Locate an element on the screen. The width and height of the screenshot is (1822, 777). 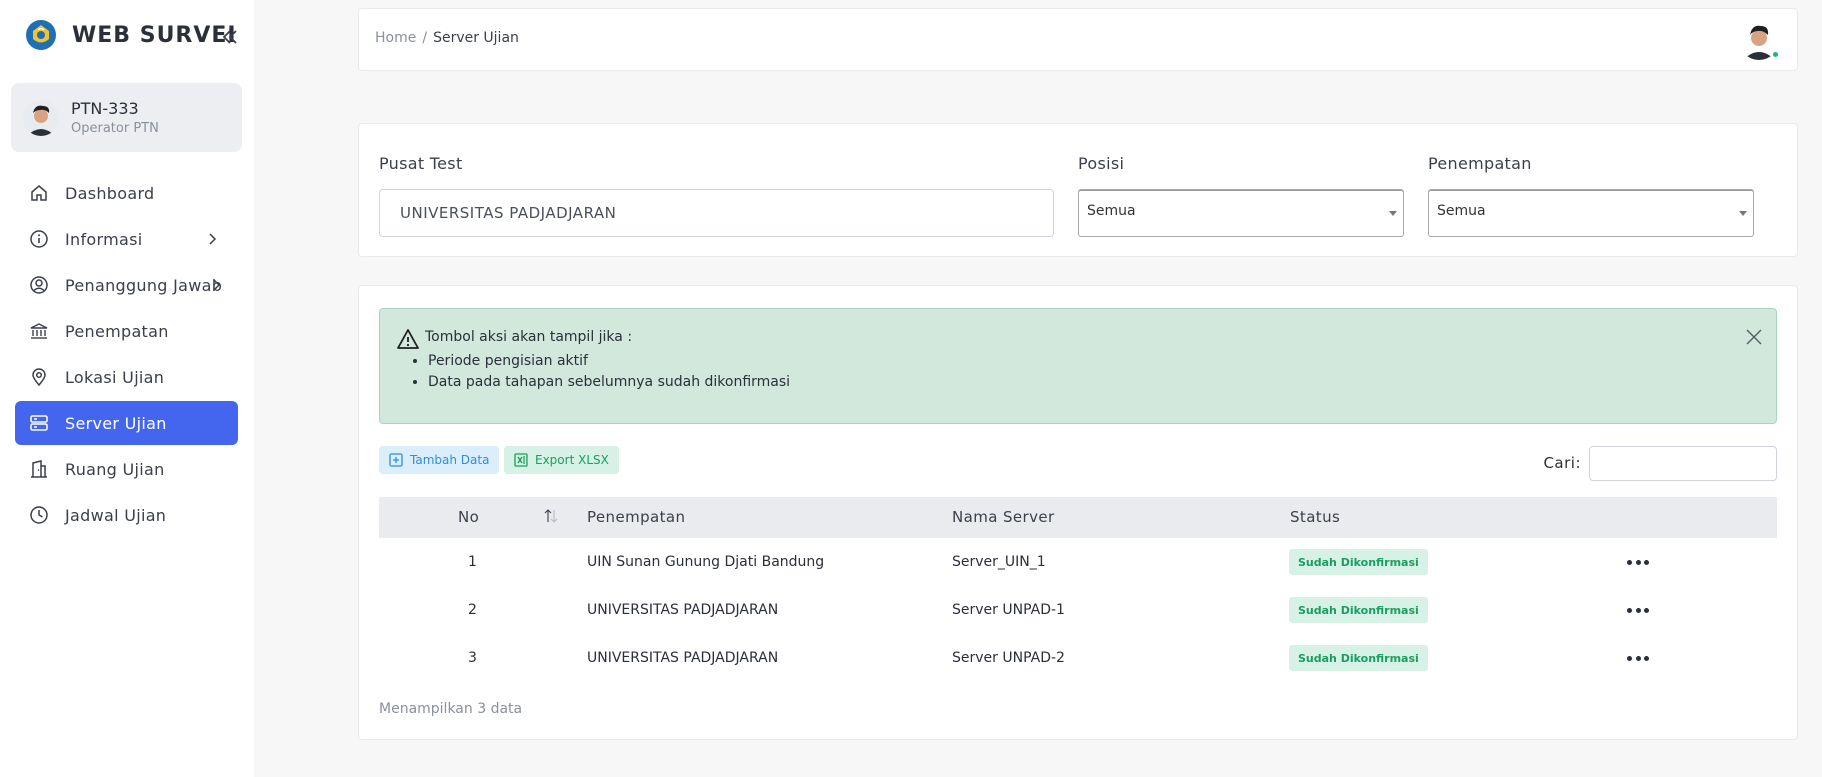
sidebar-item-label: Informasi is located at coordinates (104, 239).